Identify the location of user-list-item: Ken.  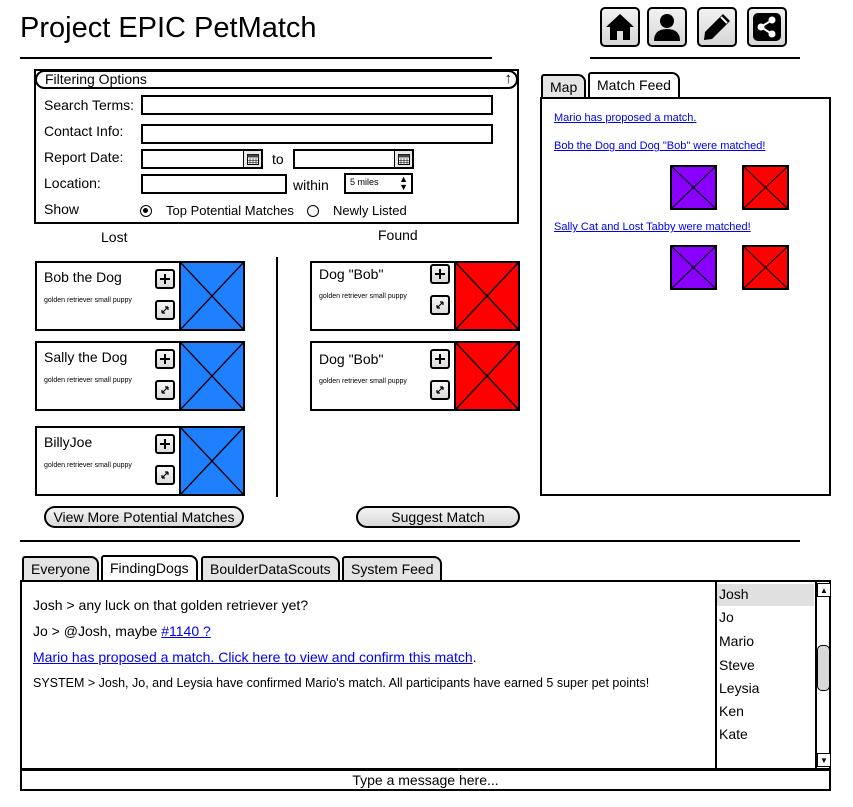
(765, 712).